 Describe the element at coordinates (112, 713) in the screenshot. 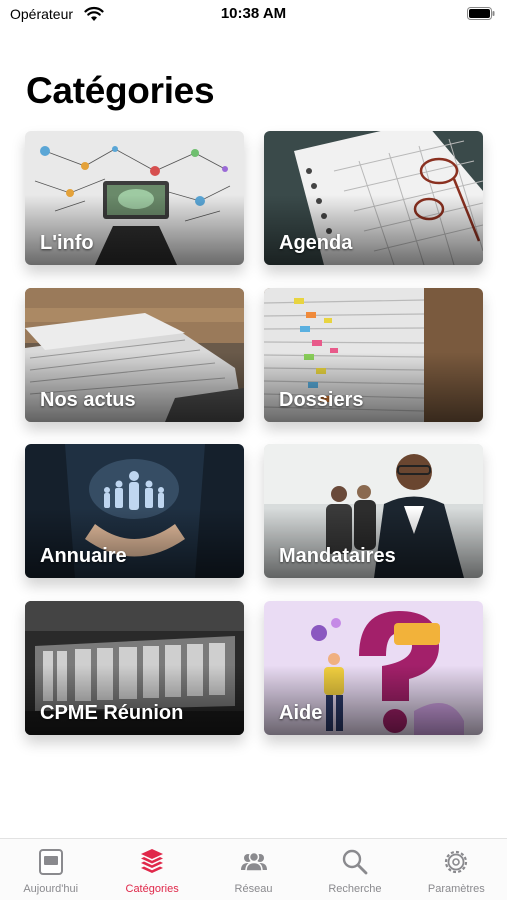

I see `category-label: CPME Réunion` at that location.